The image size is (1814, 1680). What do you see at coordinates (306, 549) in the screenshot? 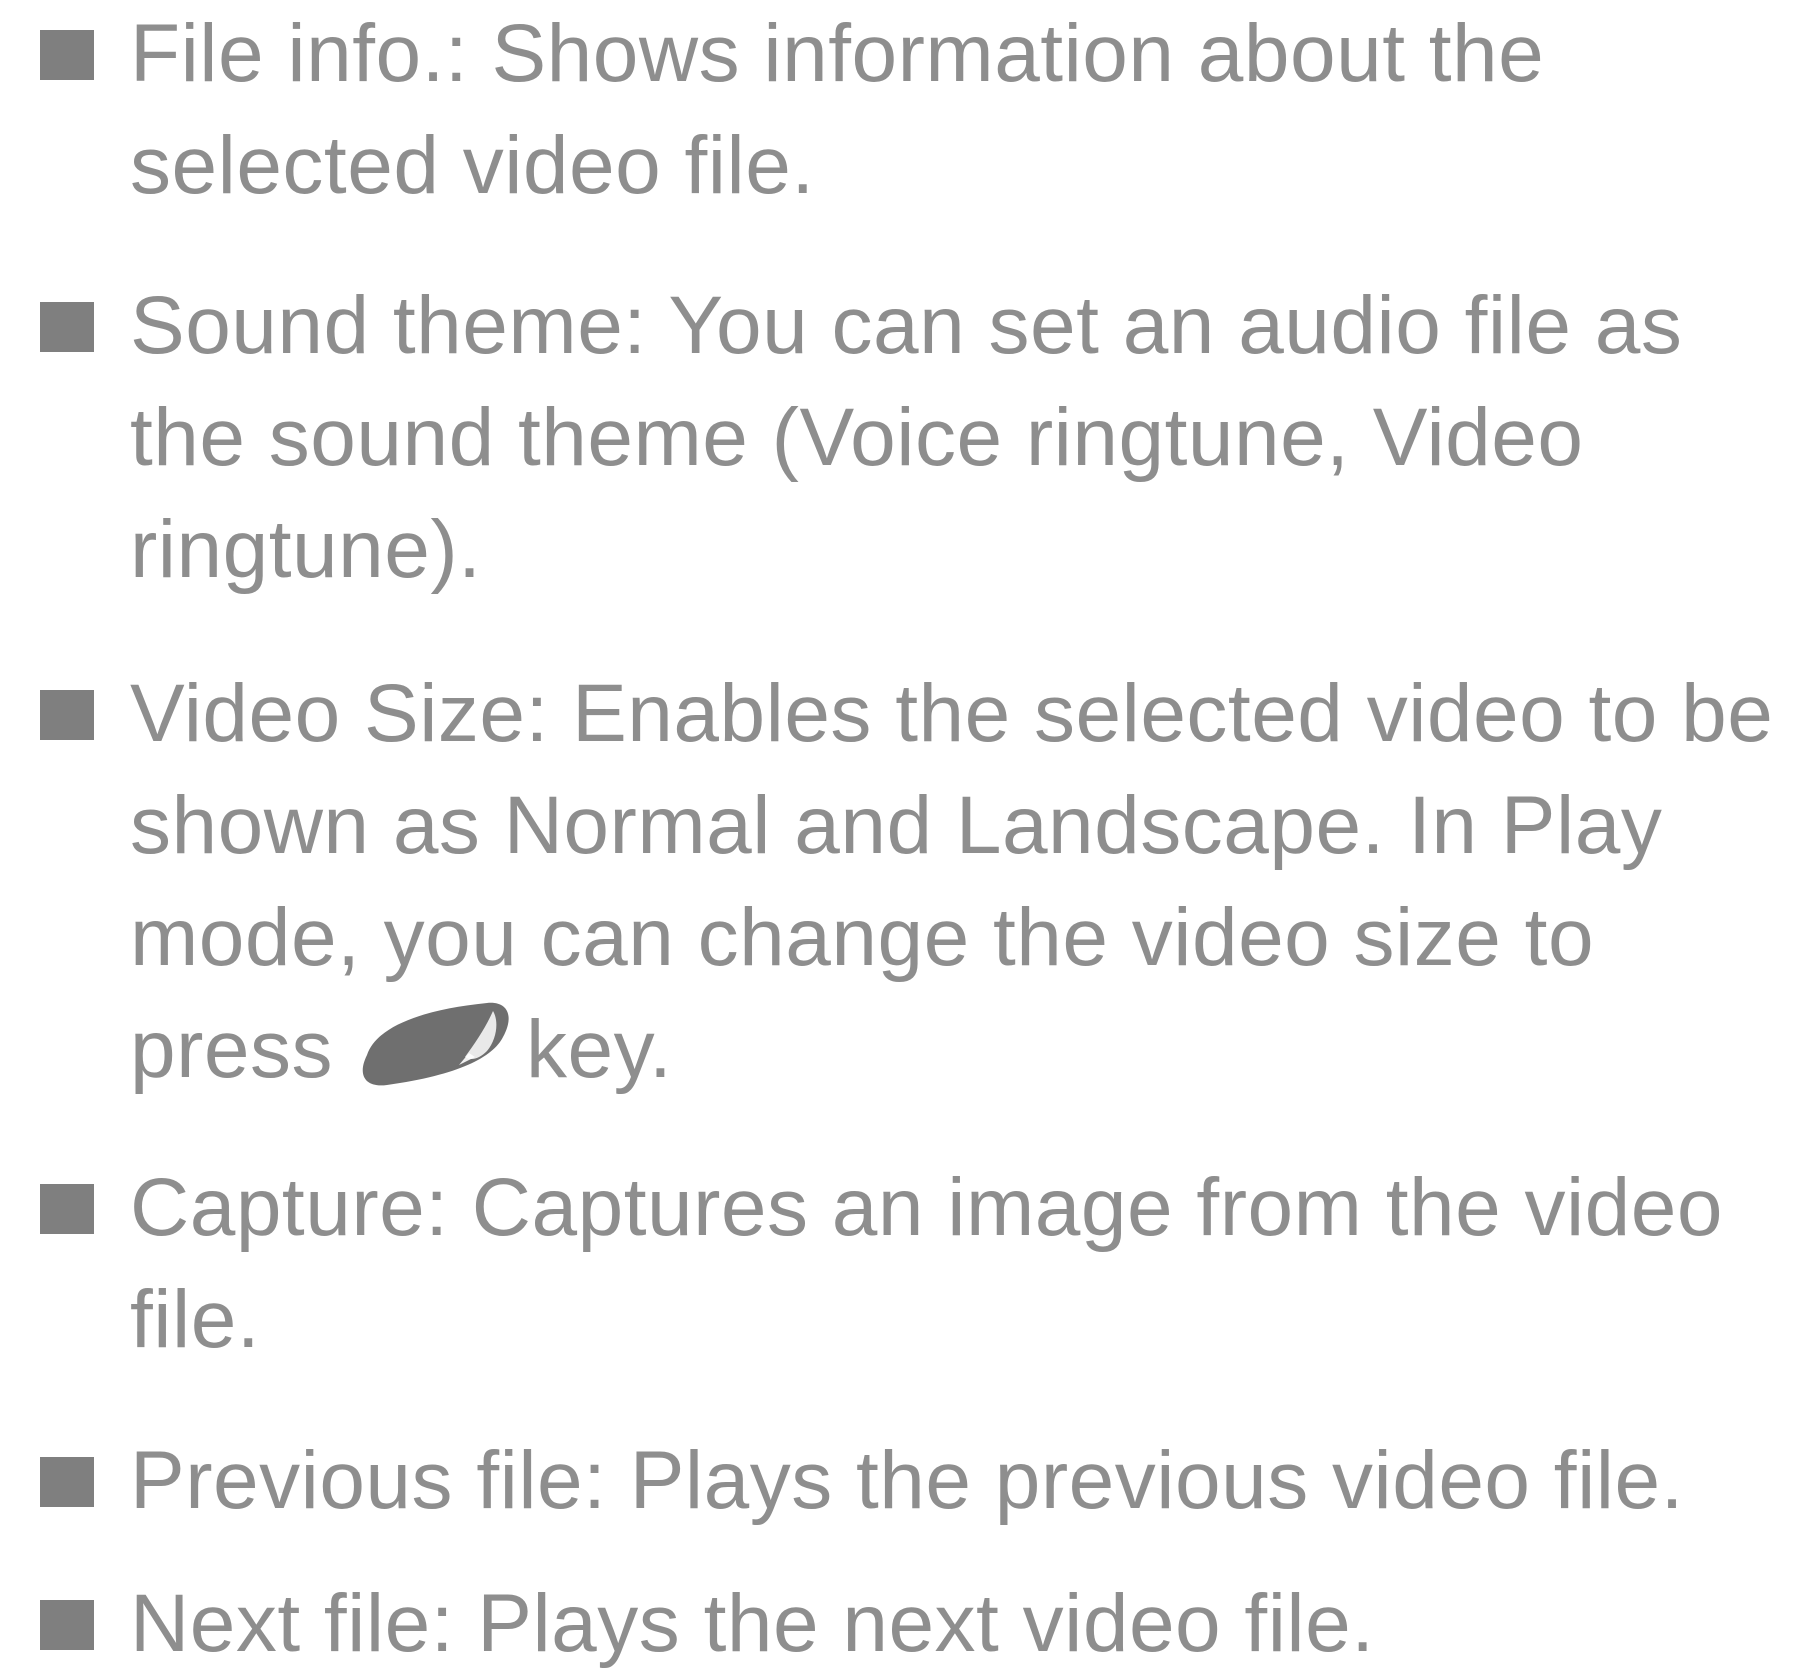
I see `item-text-line: ringtune).` at bounding box center [306, 549].